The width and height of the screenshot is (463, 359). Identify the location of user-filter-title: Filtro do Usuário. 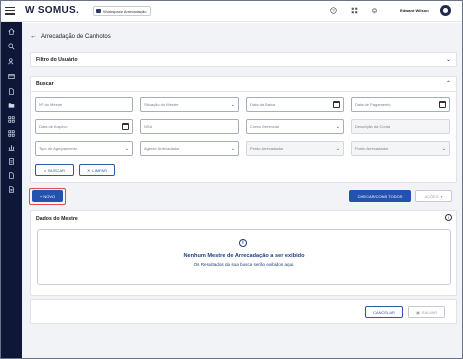
(57, 60).